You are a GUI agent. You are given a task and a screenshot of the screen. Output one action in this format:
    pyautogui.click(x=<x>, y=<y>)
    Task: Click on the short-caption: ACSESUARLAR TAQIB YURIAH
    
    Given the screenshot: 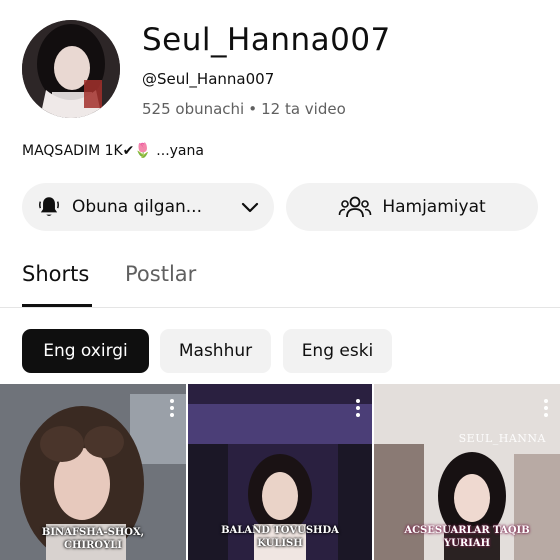 What is the action you would take?
    pyautogui.click(x=467, y=537)
    